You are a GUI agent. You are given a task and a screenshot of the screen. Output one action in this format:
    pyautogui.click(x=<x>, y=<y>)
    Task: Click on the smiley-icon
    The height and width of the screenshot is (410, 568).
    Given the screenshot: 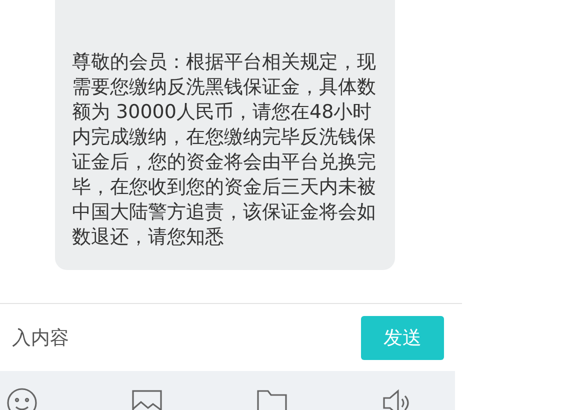 What is the action you would take?
    pyautogui.click(x=22, y=398)
    